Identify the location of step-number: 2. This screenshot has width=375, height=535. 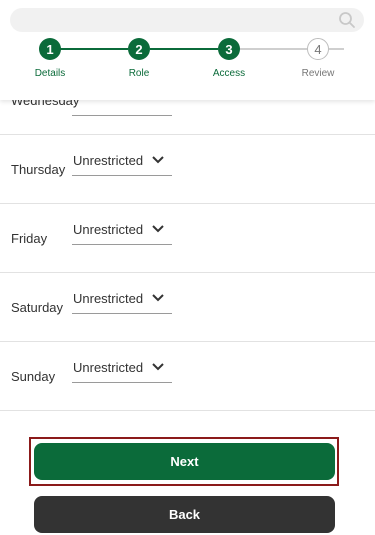
(139, 49).